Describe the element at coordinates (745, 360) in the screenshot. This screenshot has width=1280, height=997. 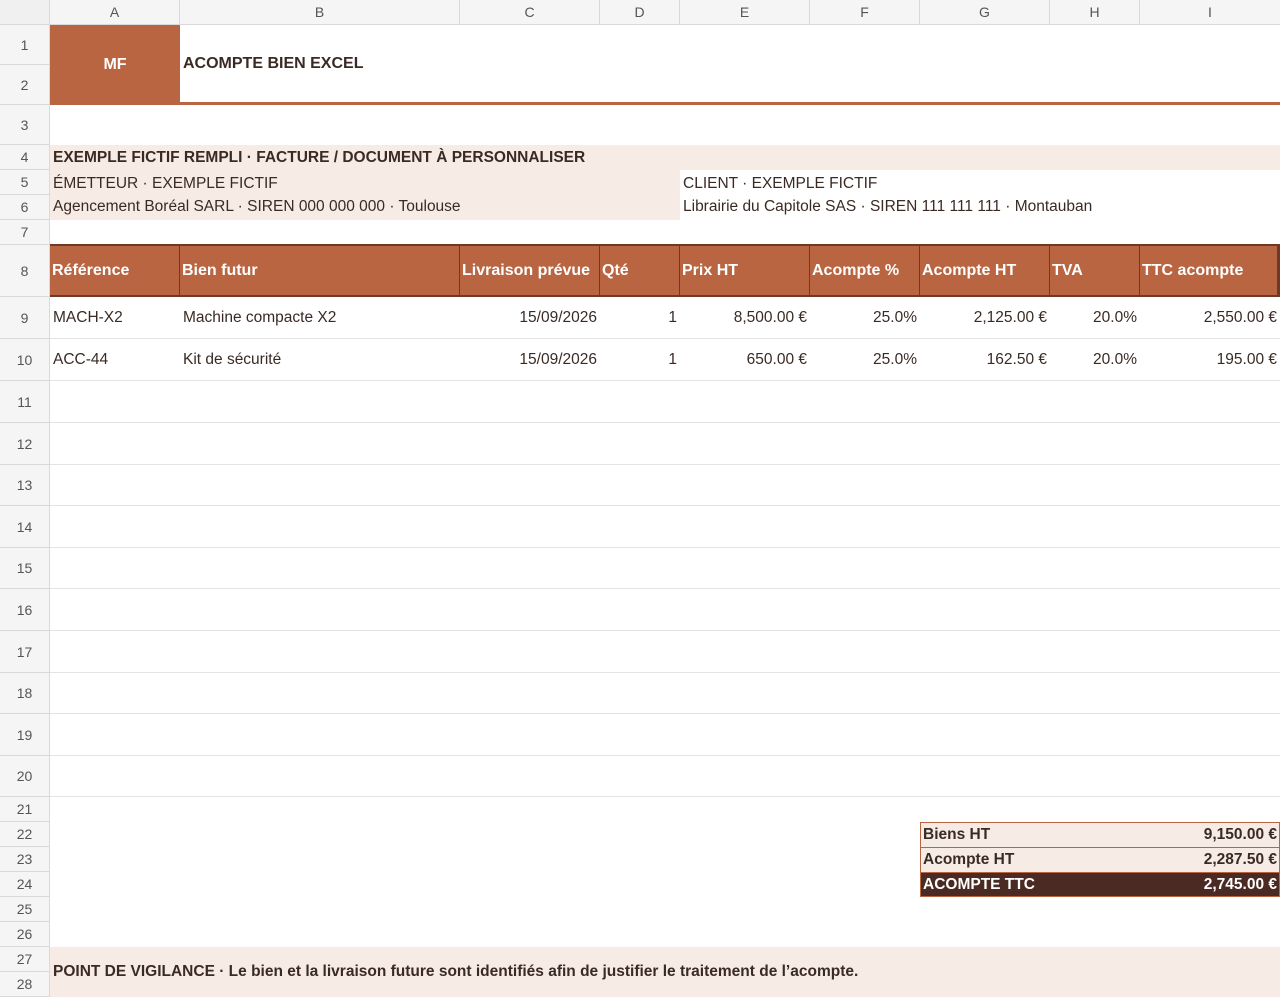
I see `cell-prix-ht: 650.00 €` at that location.